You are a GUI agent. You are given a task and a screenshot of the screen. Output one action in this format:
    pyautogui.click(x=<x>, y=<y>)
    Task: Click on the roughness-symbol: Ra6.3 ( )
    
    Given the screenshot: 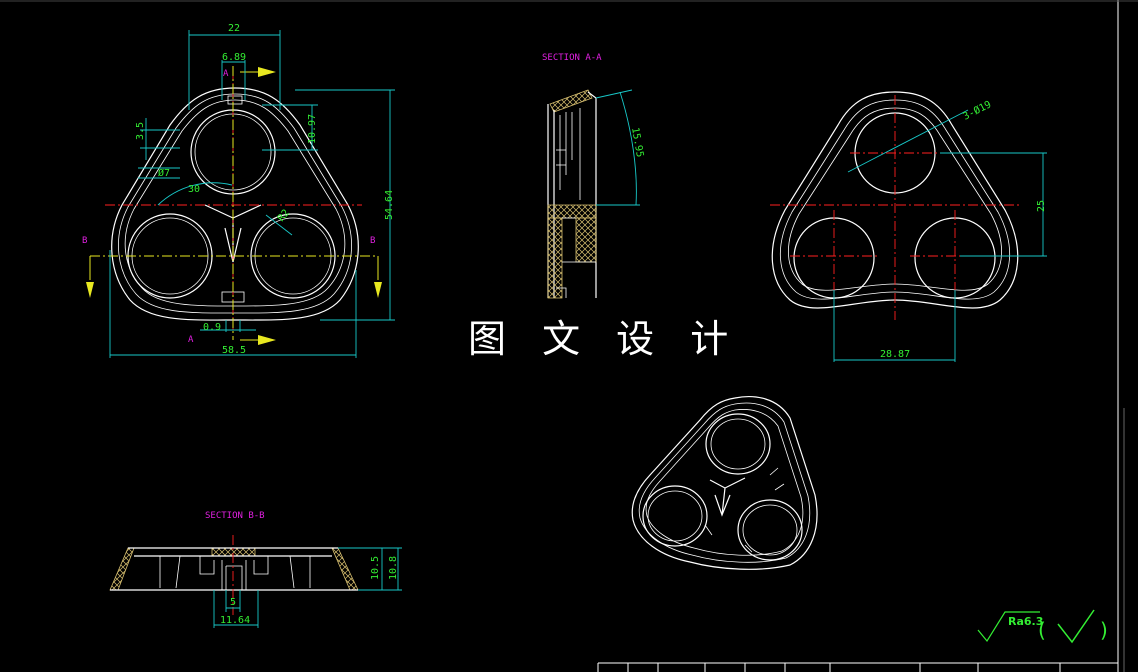 What is the action you would take?
    pyautogui.click(x=1042, y=626)
    